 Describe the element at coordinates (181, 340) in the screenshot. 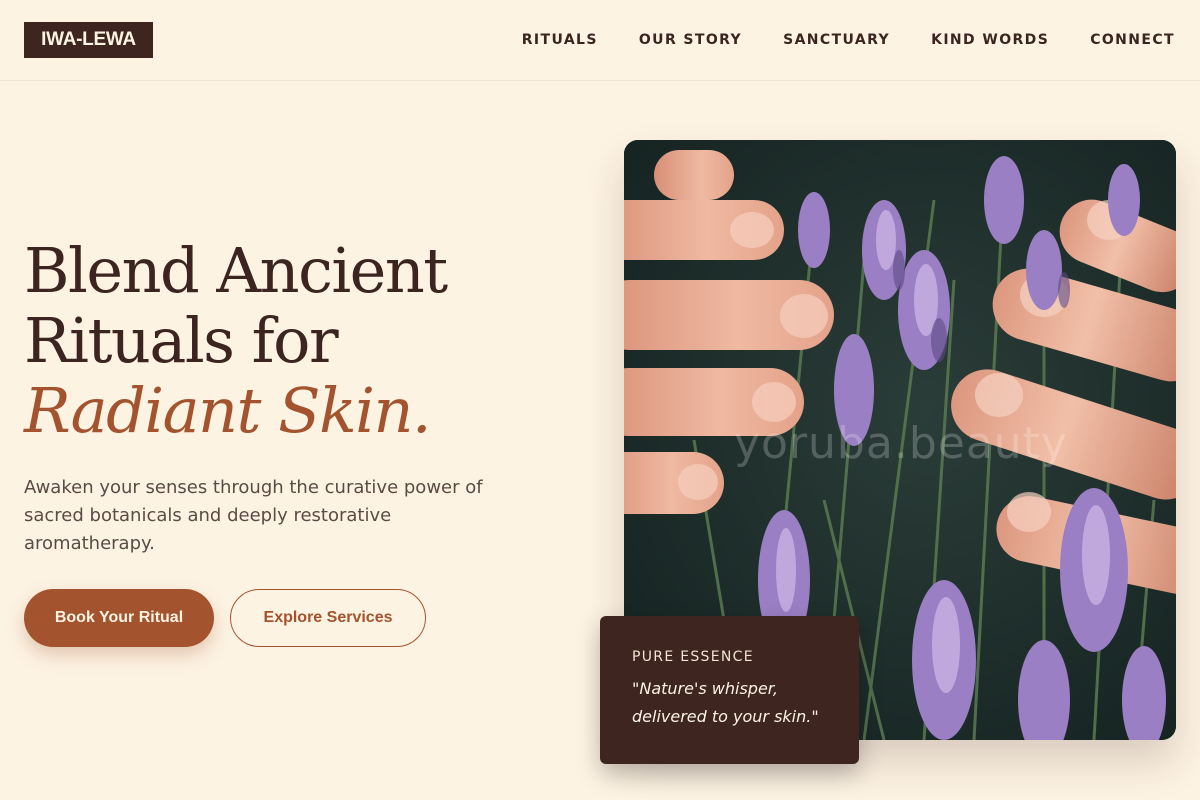

I see `hero-title-line-2: Rituals for` at that location.